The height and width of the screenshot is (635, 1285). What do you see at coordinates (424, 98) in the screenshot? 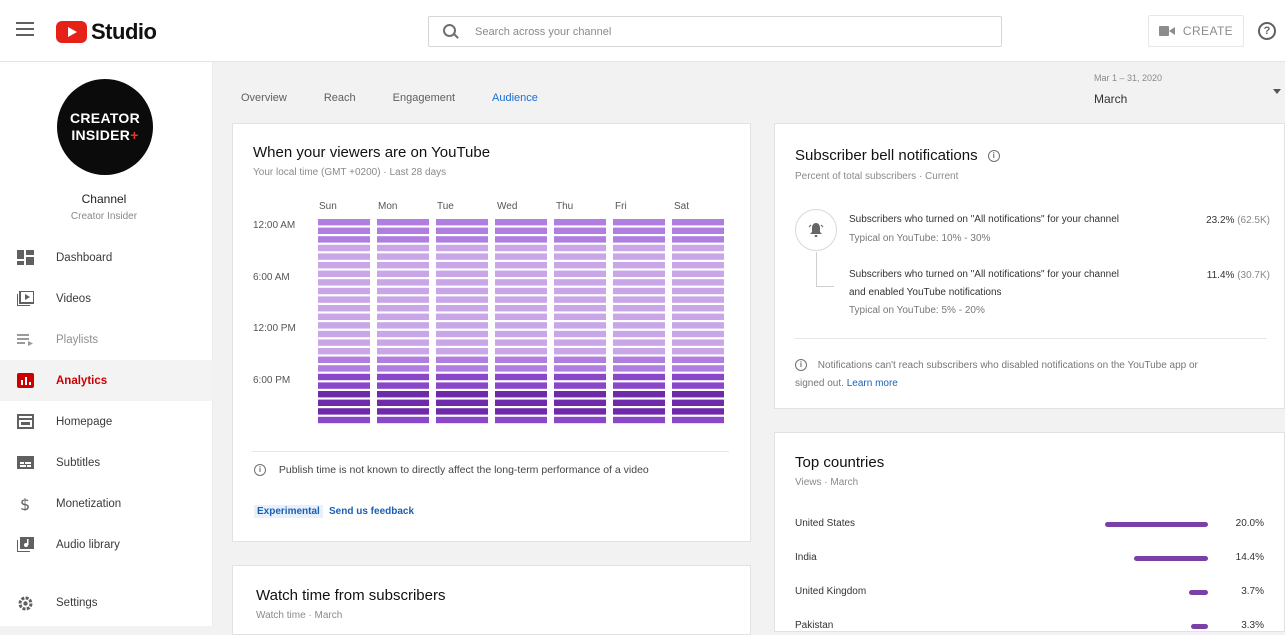
I see `tab-engagement: Engagement` at bounding box center [424, 98].